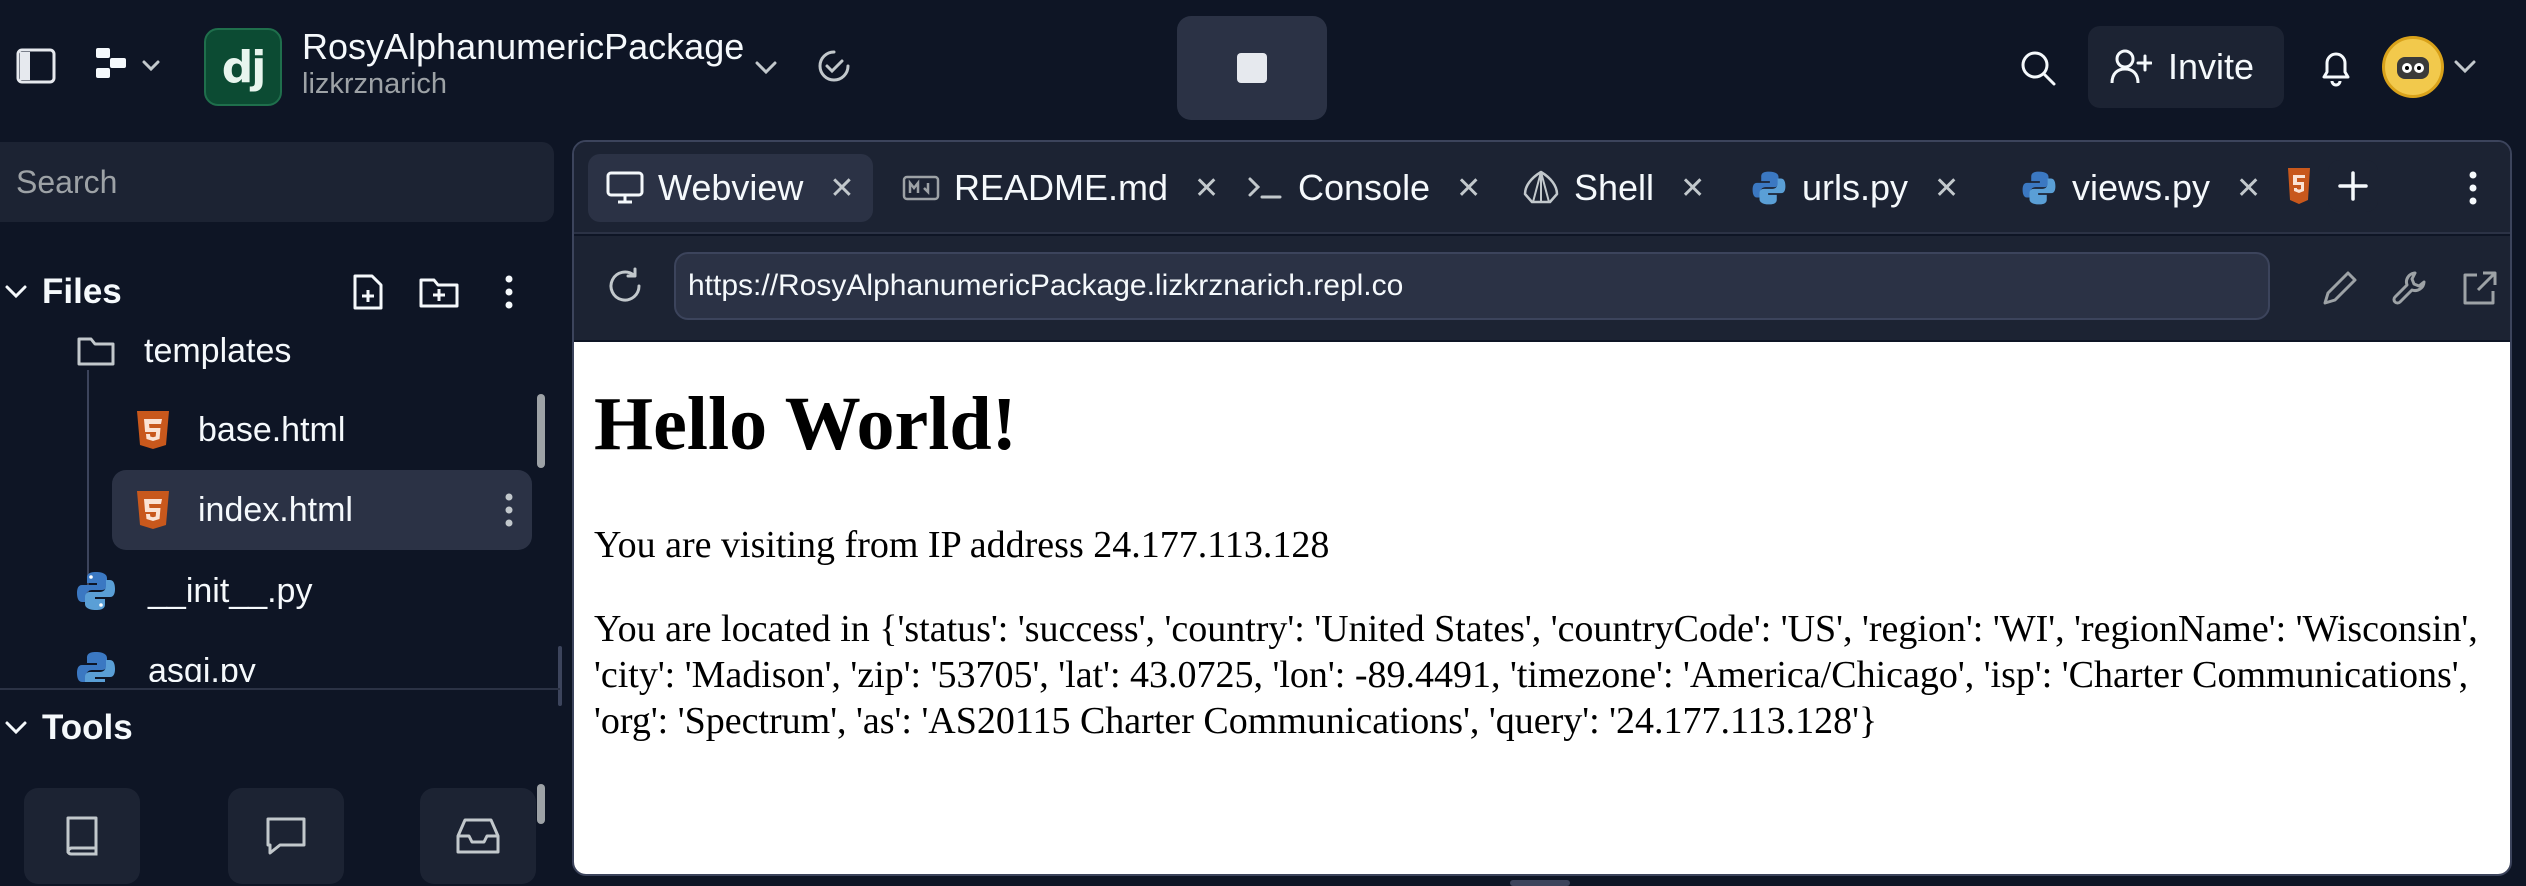 Image resolution: width=2526 pixels, height=886 pixels. I want to click on tab-overflow-html, so click(2299, 186).